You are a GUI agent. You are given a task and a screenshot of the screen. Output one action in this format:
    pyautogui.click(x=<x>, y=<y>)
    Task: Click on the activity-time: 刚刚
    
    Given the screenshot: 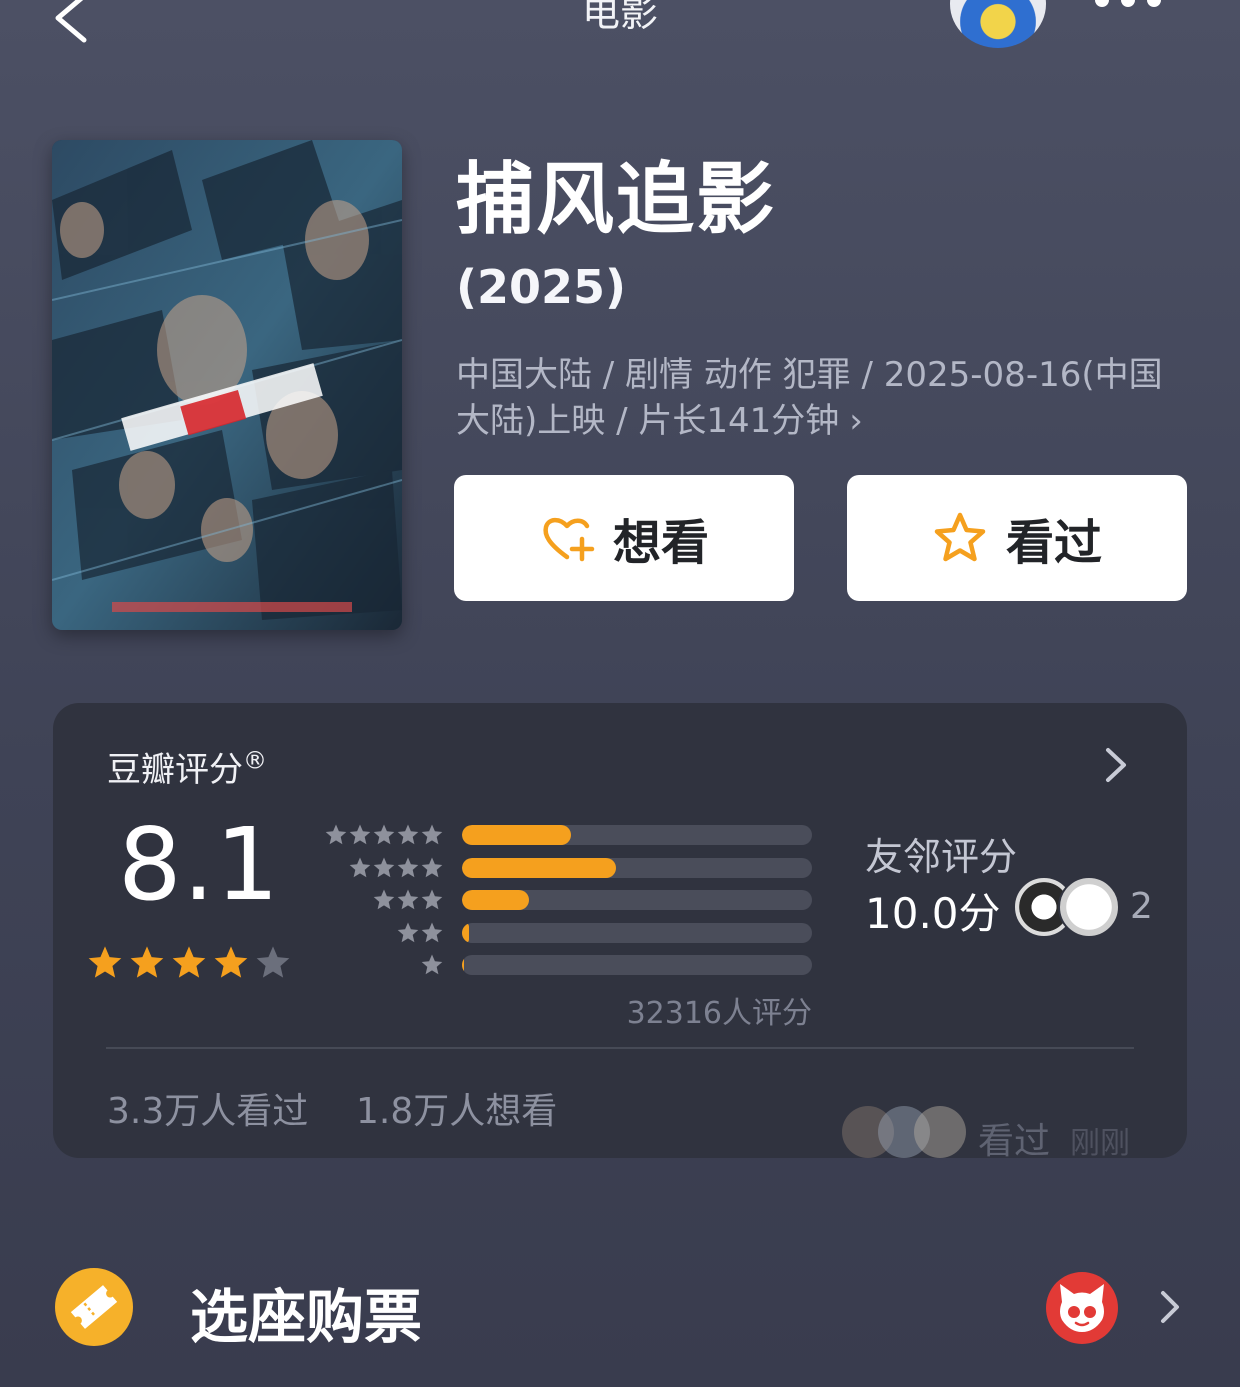 What is the action you would take?
    pyautogui.click(x=1100, y=1143)
    